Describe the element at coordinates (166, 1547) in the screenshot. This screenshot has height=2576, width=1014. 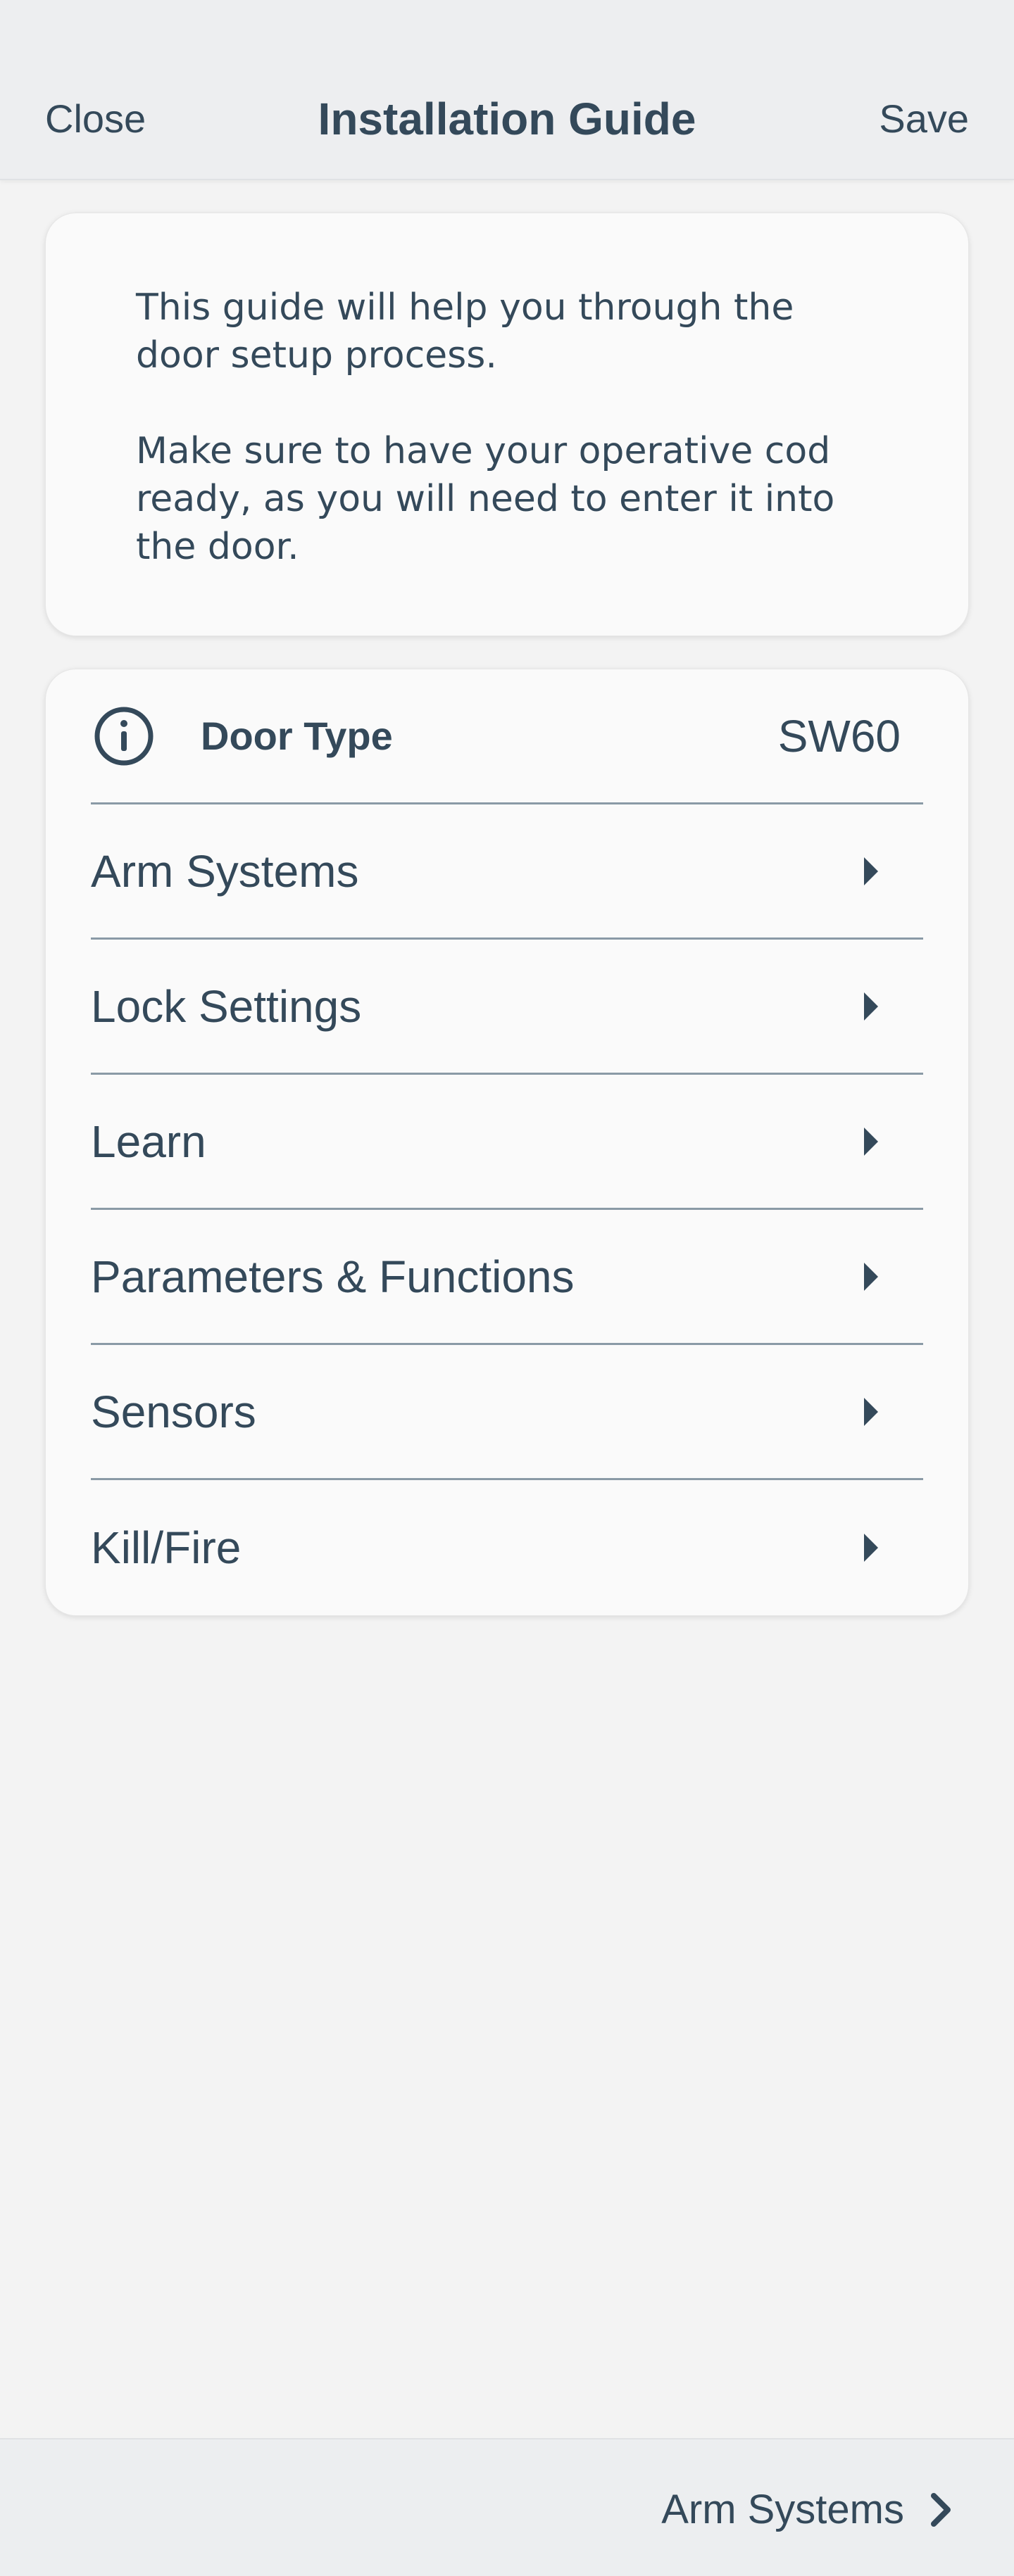
I see `menu-item-label: Kill/Fire` at that location.